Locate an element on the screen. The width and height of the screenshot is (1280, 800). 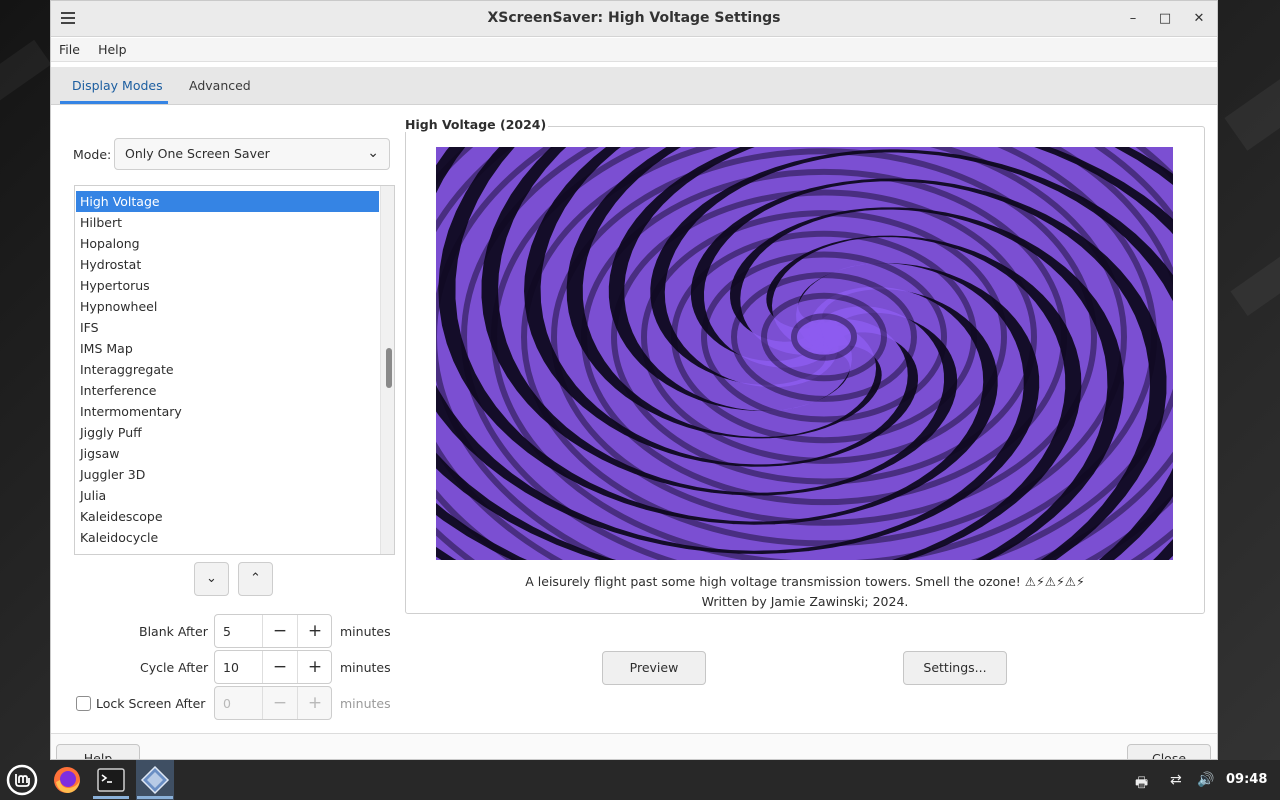
firefox-icon is located at coordinates (67, 780).